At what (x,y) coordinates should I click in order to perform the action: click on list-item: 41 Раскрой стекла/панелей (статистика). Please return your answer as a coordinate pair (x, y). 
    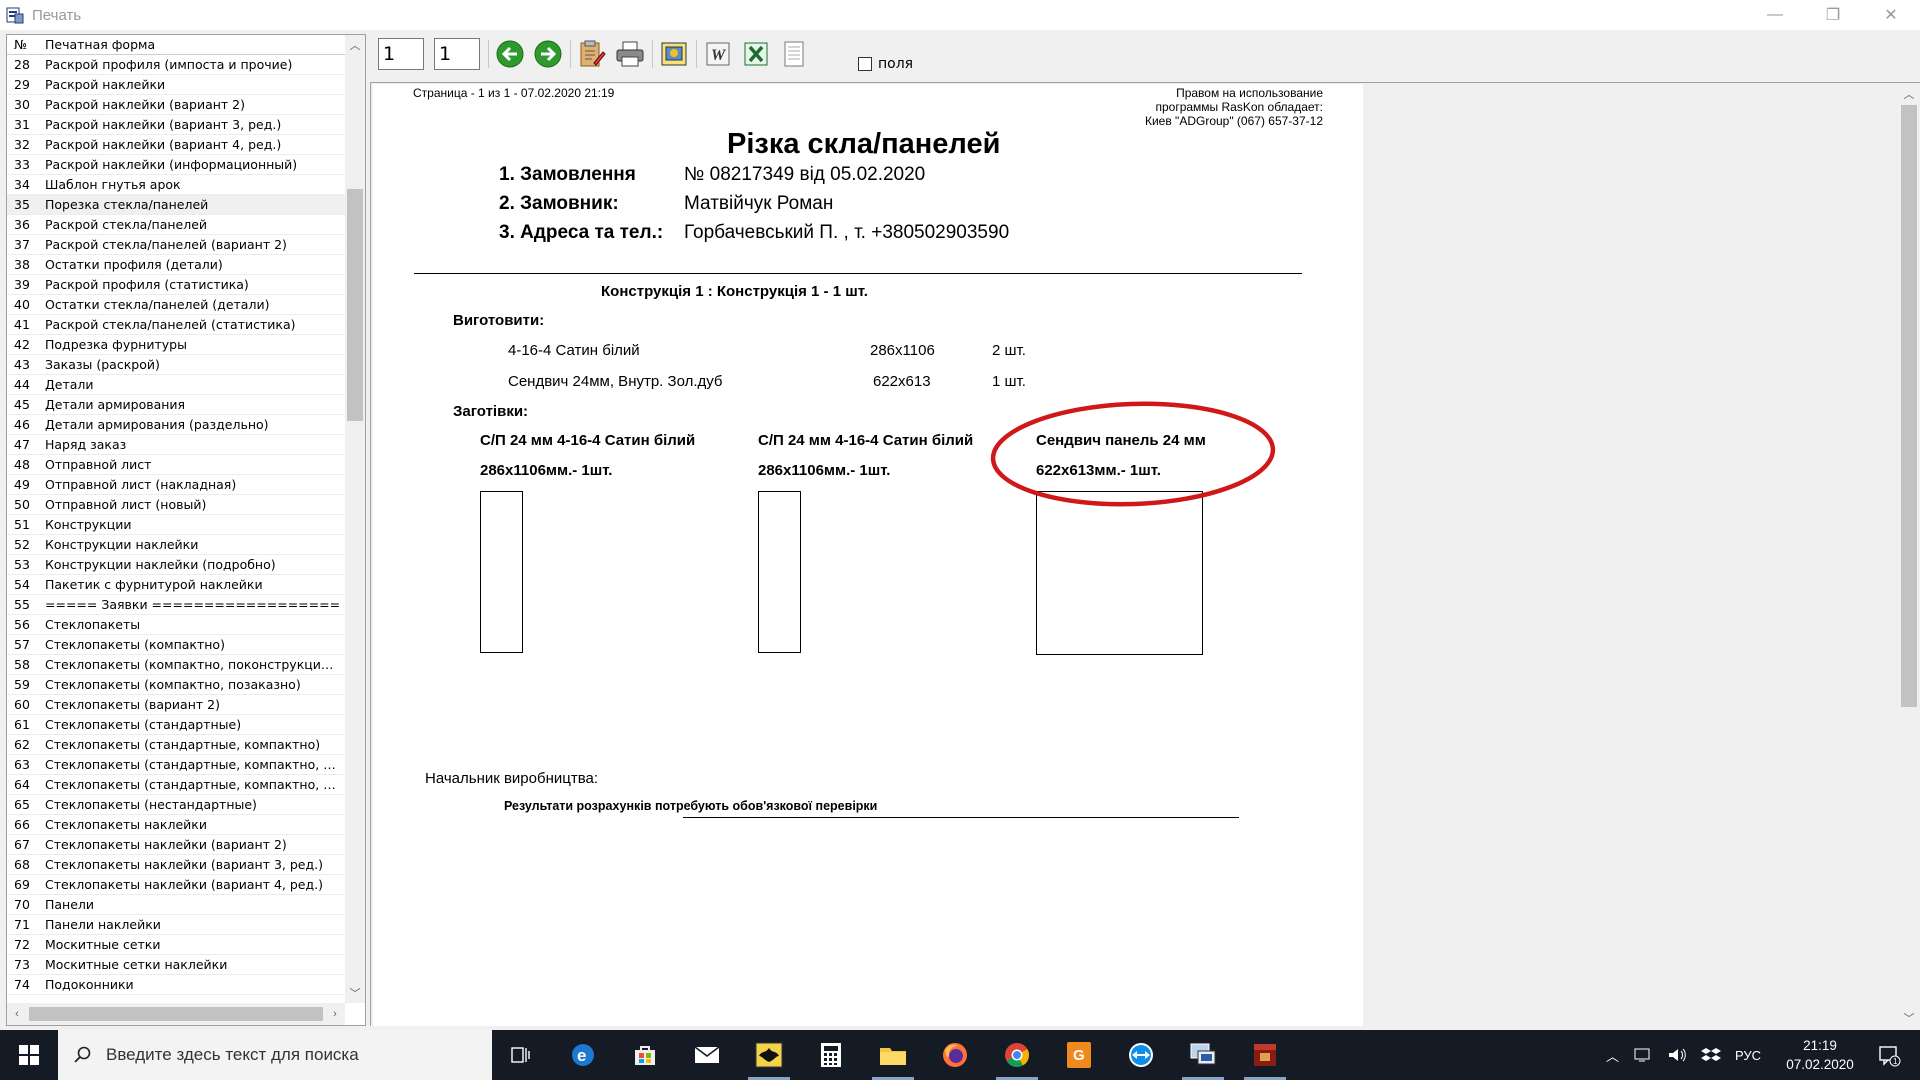
    Looking at the image, I should click on (176, 325).